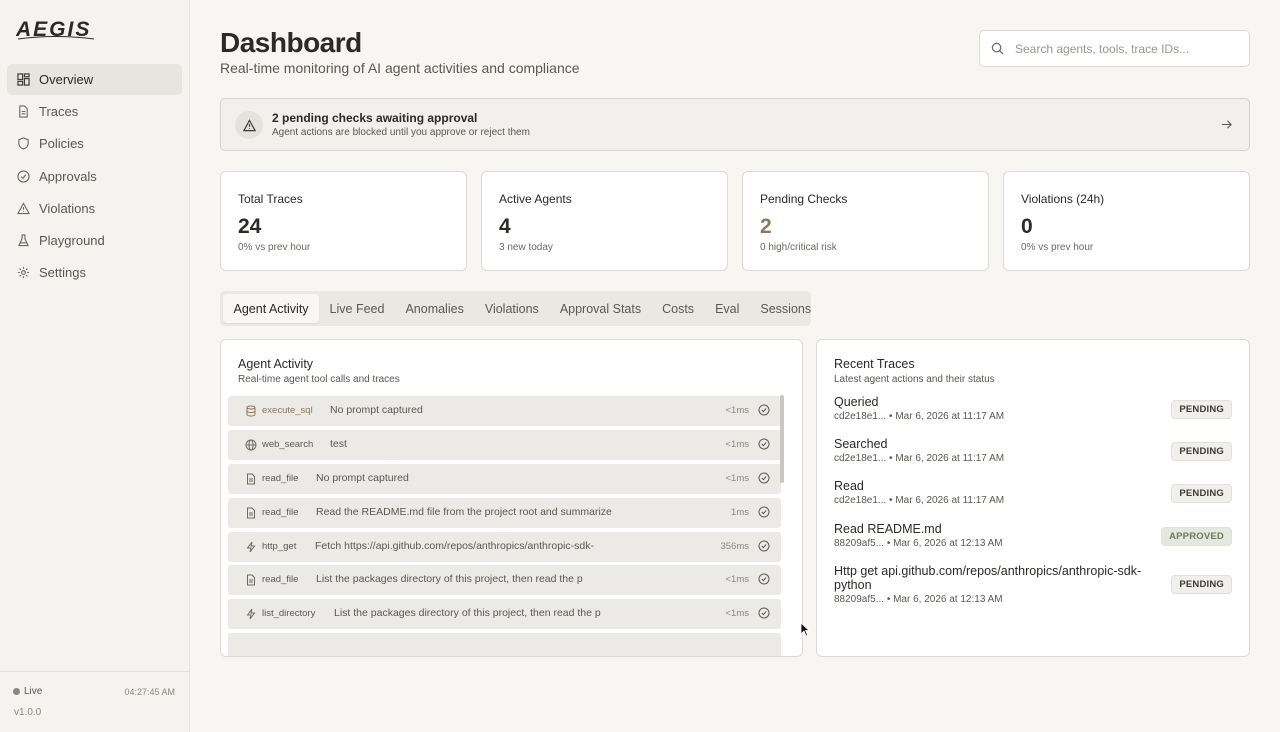 The width and height of the screenshot is (1280, 732). I want to click on stat-card-active-agents: Active Agents 4 3 new today, so click(604, 221).